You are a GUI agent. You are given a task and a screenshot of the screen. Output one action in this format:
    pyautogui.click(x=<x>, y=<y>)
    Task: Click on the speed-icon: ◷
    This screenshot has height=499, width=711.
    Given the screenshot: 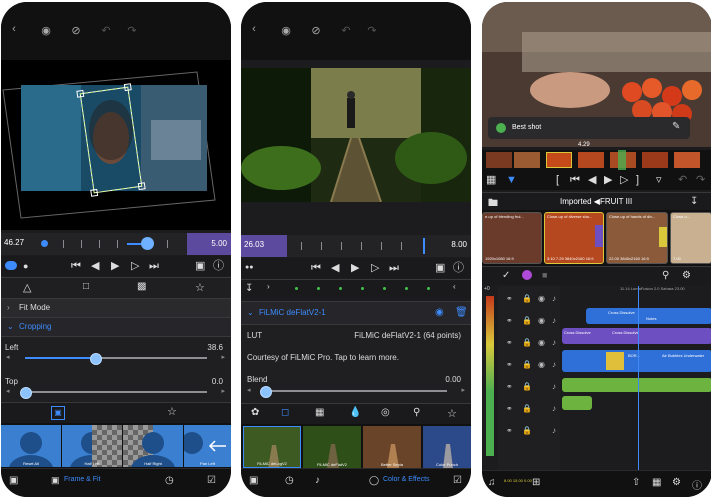 What is the action you would take?
    pyautogui.click(x=169, y=480)
    